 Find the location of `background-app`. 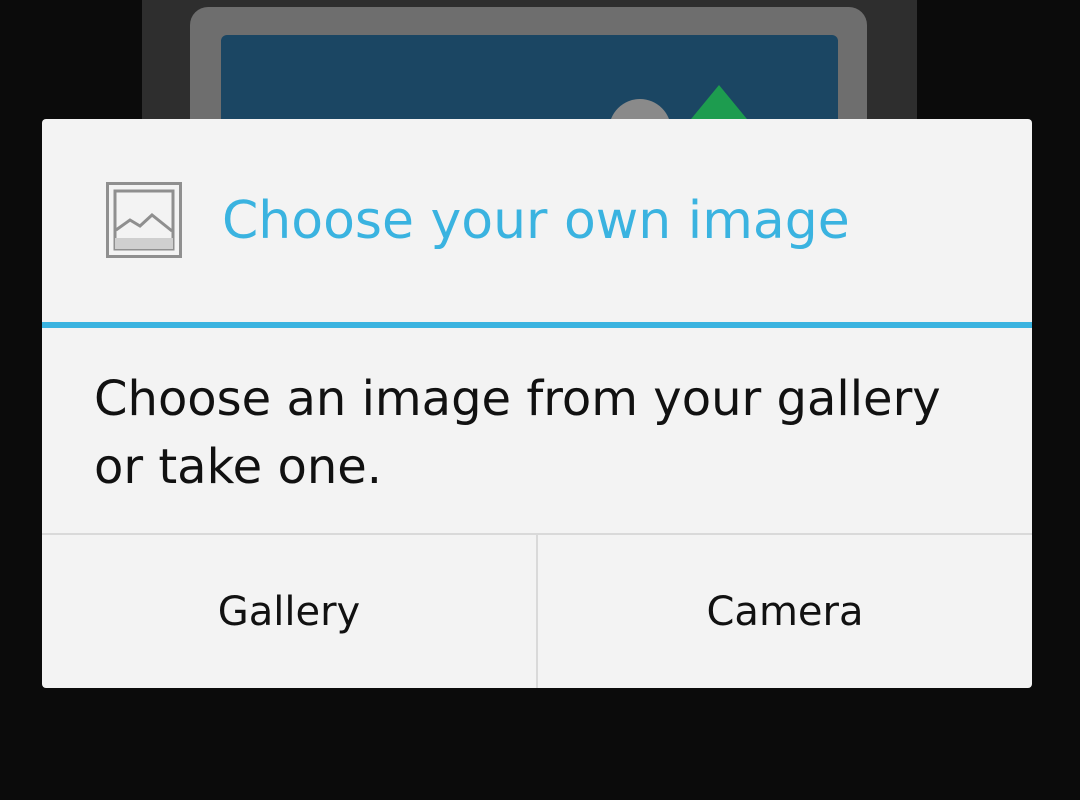

background-app is located at coordinates (529, 77).